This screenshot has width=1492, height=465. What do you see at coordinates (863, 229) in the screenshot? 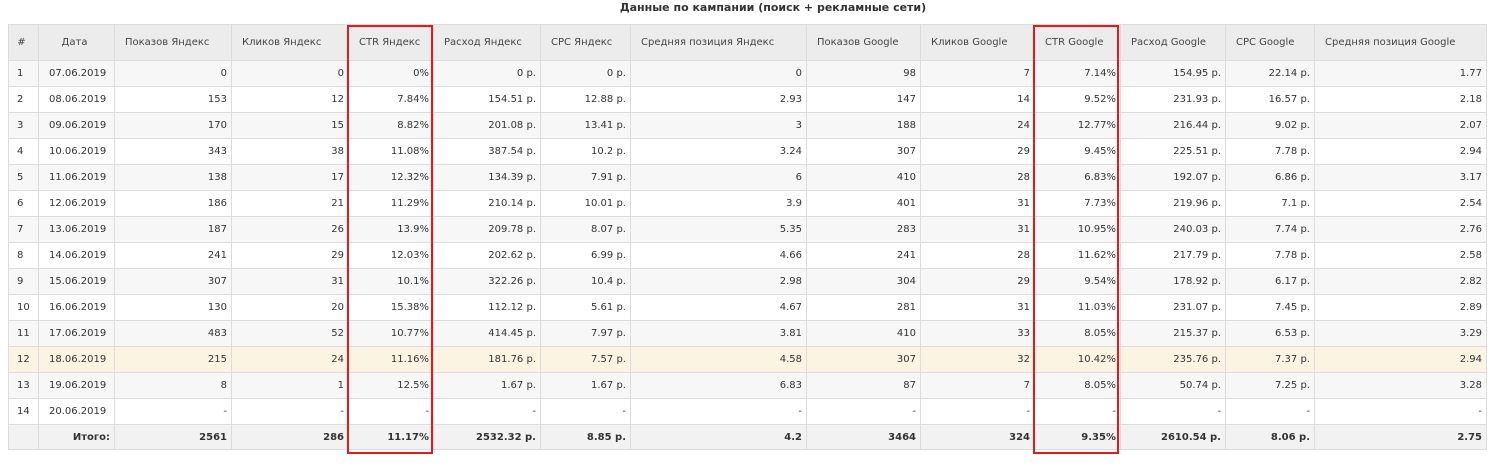
I see `table-cell: 283` at bounding box center [863, 229].